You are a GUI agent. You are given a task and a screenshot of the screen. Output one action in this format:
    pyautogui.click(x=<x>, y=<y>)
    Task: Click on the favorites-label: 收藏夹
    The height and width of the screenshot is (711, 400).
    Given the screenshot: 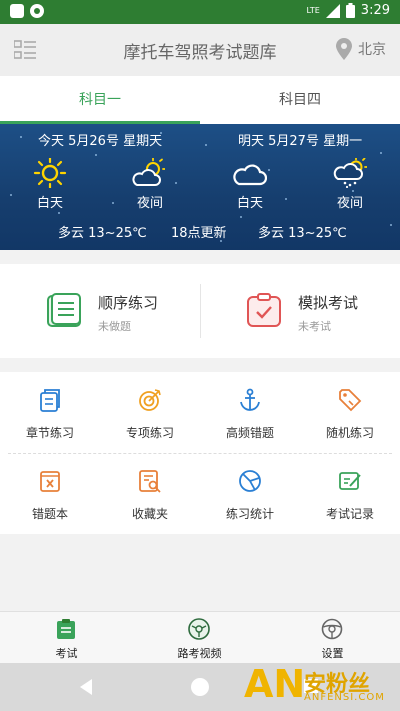 What is the action you would take?
    pyautogui.click(x=149, y=514)
    